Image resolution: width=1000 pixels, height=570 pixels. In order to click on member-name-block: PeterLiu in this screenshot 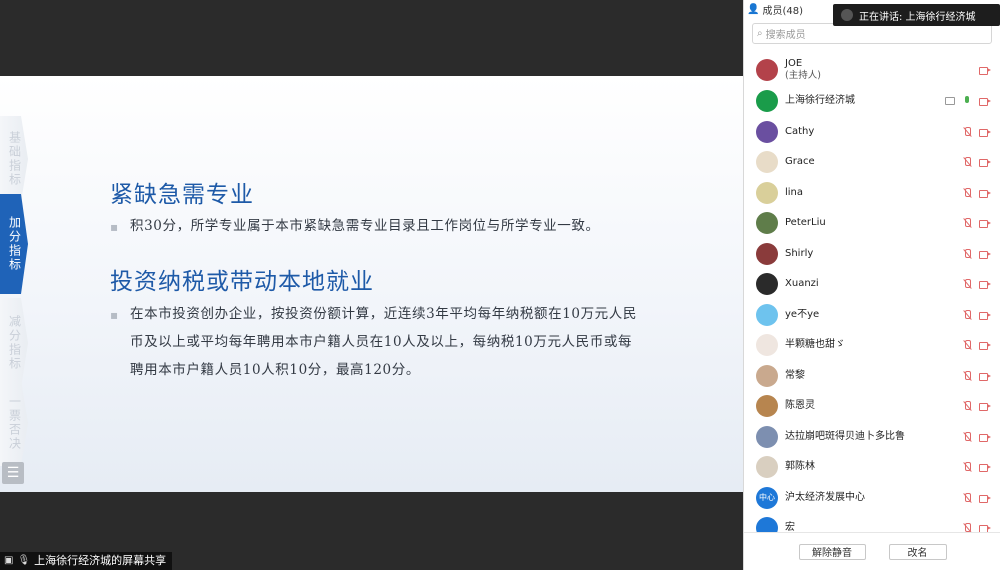, I will do `click(805, 223)`.